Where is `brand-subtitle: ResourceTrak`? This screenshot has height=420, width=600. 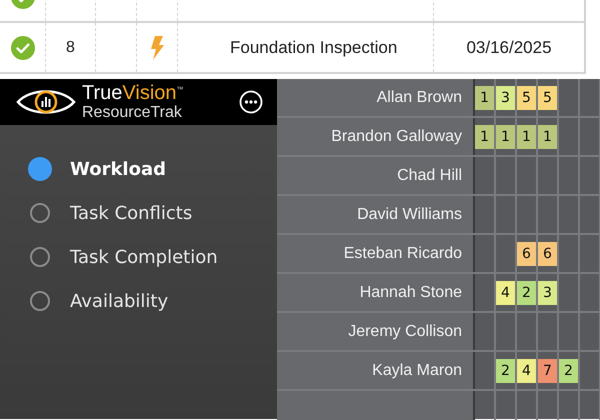 brand-subtitle: ResourceTrak is located at coordinates (132, 113).